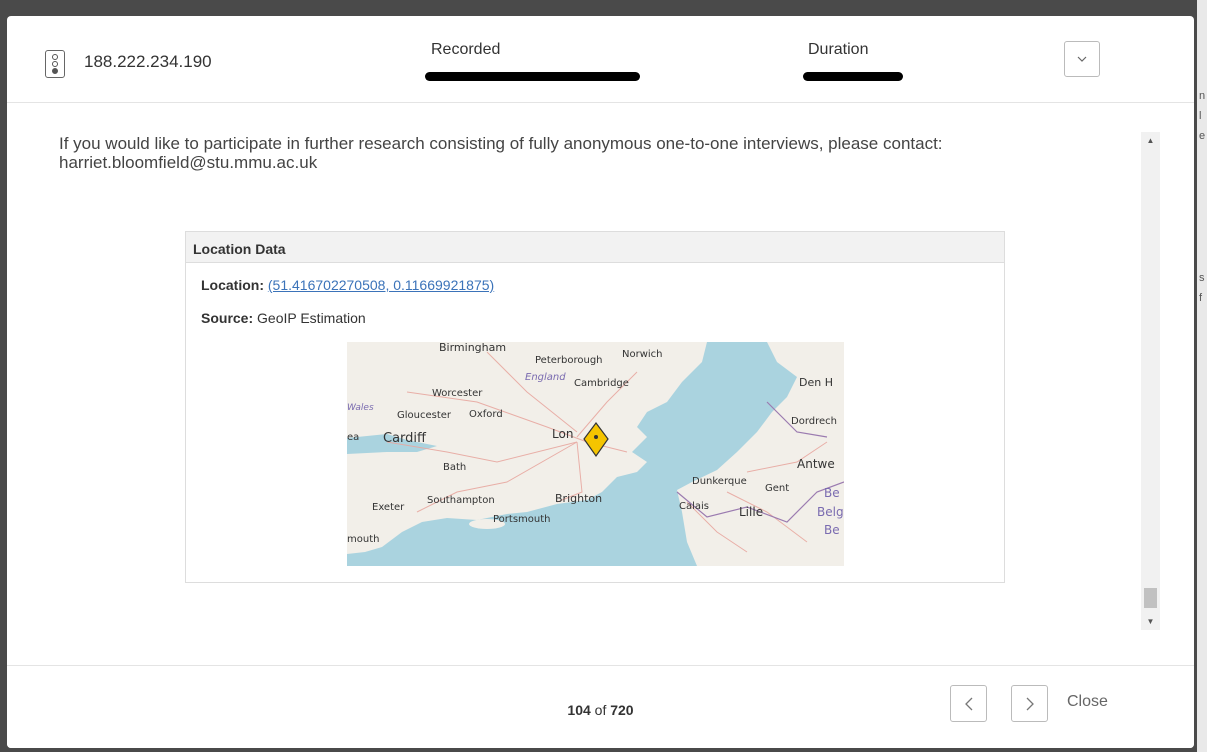 This screenshot has width=1207, height=752. Describe the element at coordinates (1150, 381) in the screenshot. I see `content-scrollbar: ▲ ▼` at that location.